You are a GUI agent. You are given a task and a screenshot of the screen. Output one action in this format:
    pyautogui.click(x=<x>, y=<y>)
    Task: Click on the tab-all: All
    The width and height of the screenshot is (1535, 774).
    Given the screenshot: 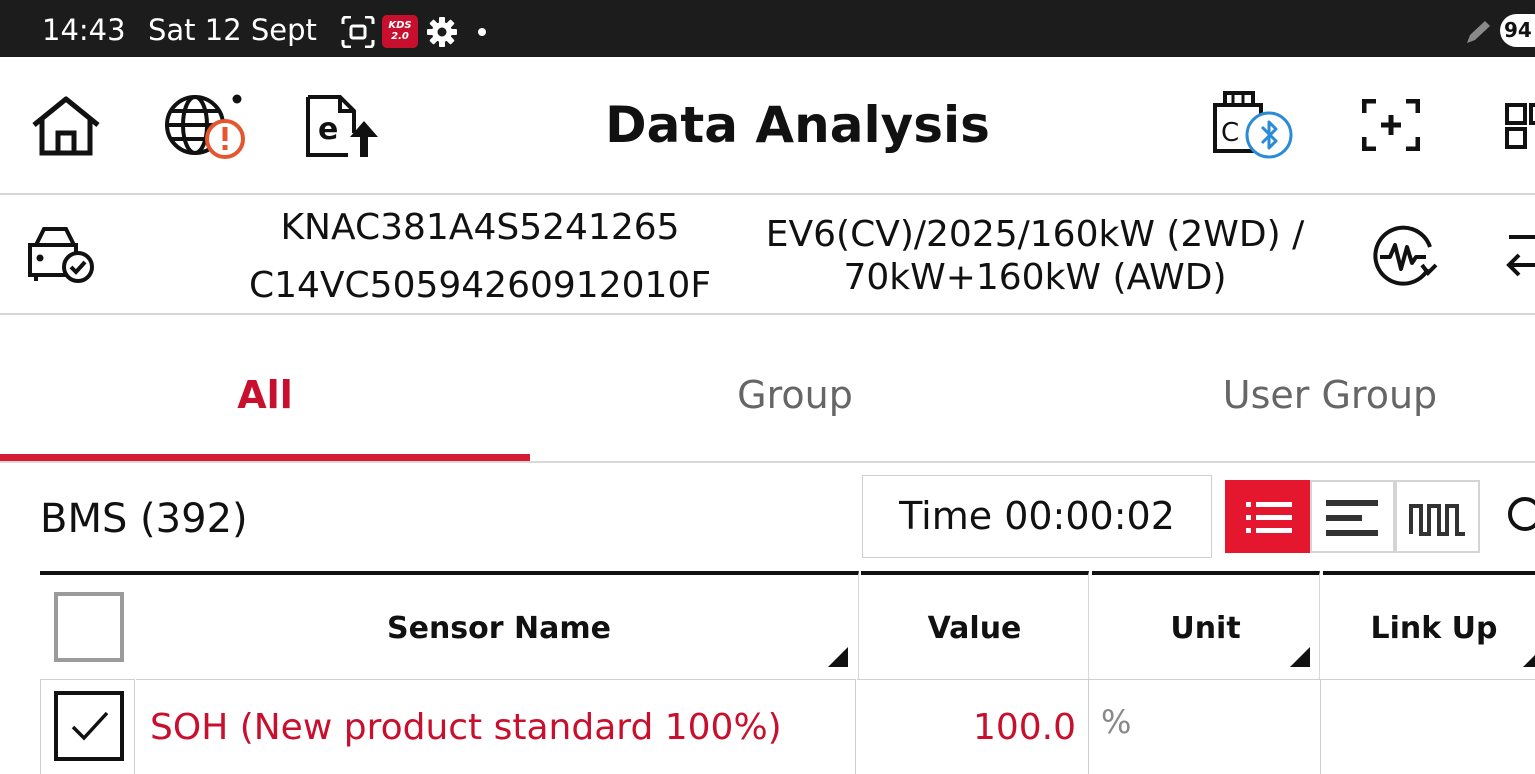 What is the action you would take?
    pyautogui.click(x=265, y=395)
    